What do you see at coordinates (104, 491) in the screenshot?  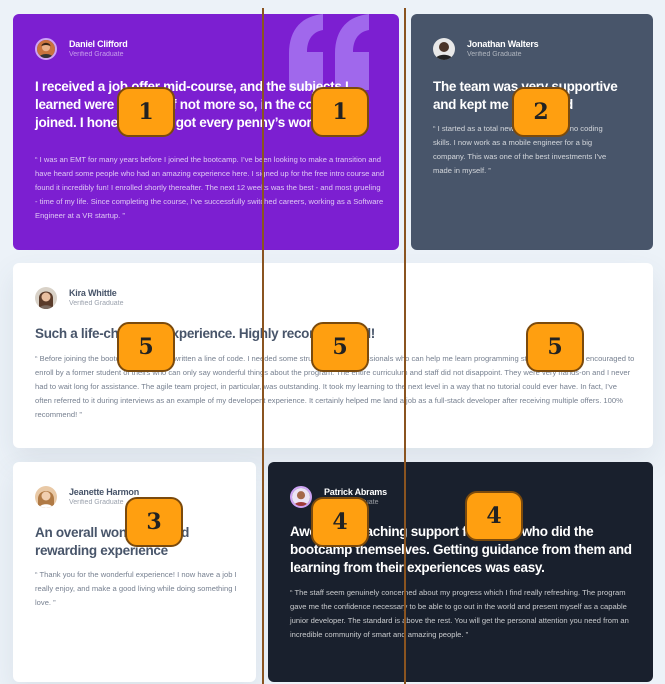 I see `person-name: Jeanette Harmon` at bounding box center [104, 491].